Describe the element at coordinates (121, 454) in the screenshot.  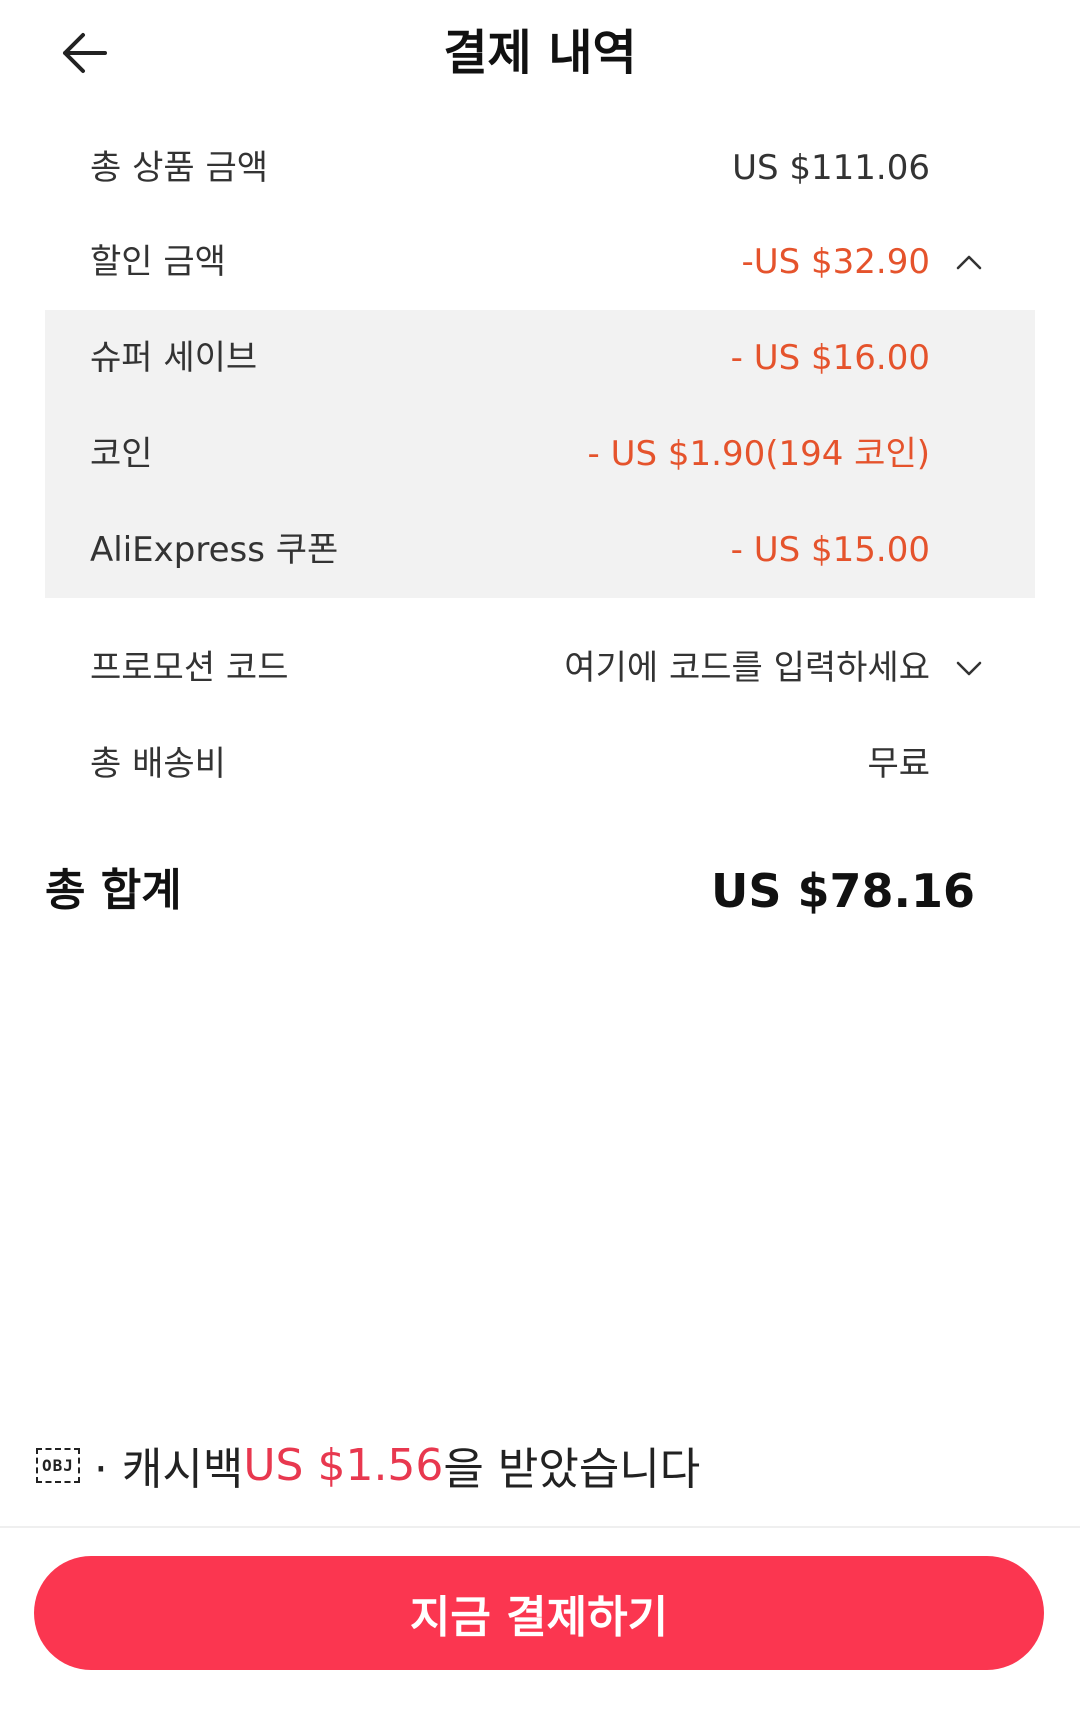
I see `discount-item-label: 코인` at that location.